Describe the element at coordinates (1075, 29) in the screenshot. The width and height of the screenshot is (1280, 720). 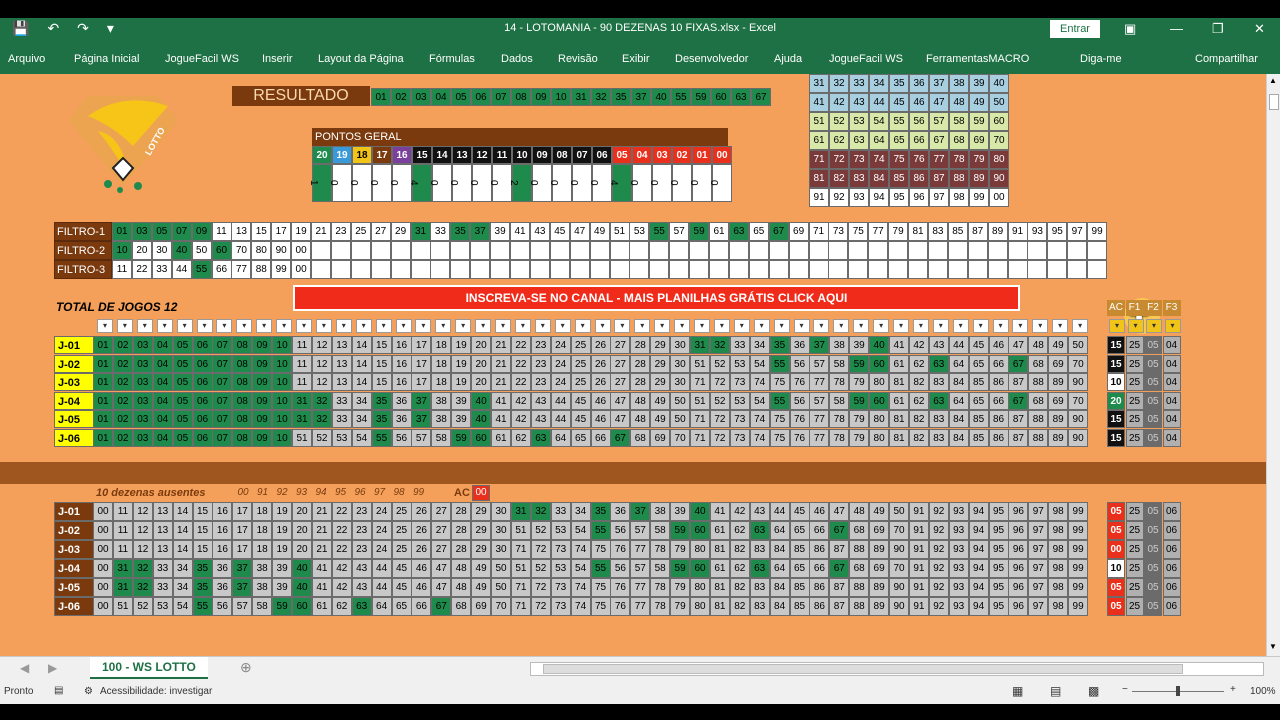
I see `sign-in-button: Entrar` at that location.